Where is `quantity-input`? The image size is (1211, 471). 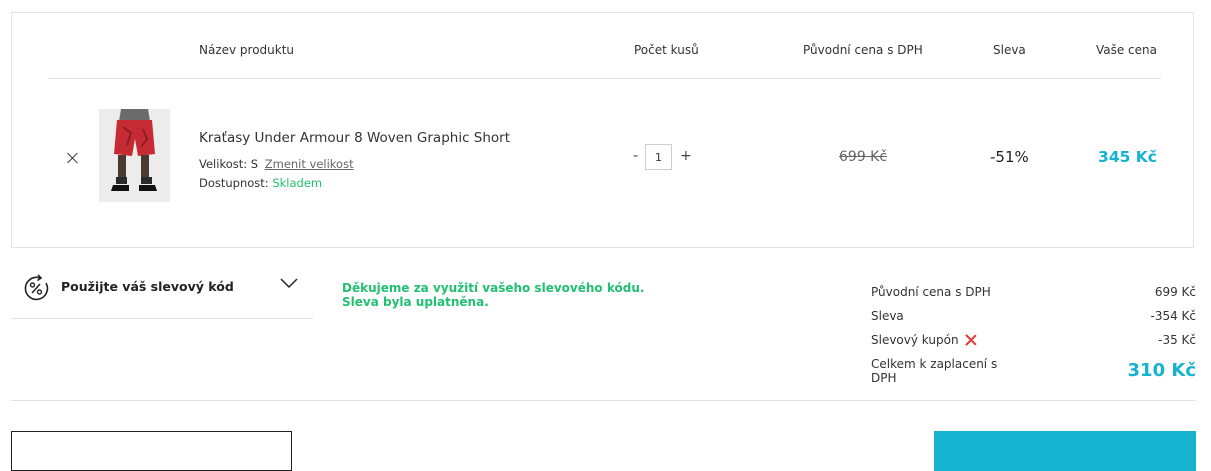 quantity-input is located at coordinates (658, 157).